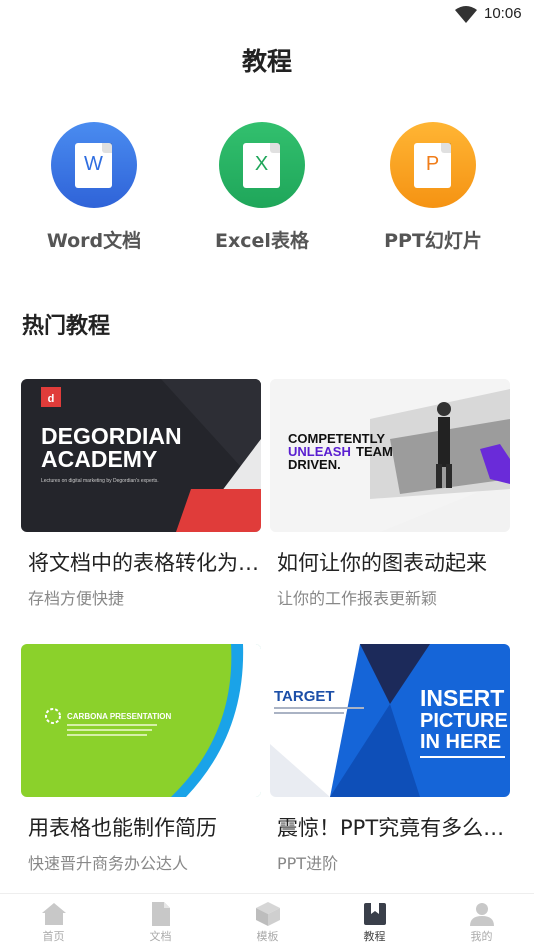  Describe the element at coordinates (314, 464) in the screenshot. I see `thumb-text: DRIVEN.` at that location.